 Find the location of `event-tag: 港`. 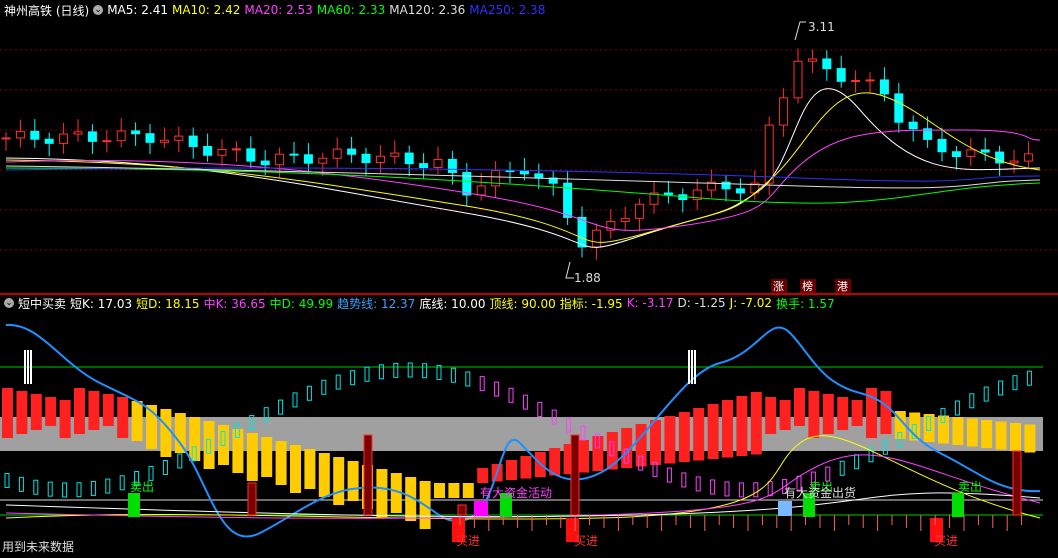

event-tag: 港 is located at coordinates (842, 286).